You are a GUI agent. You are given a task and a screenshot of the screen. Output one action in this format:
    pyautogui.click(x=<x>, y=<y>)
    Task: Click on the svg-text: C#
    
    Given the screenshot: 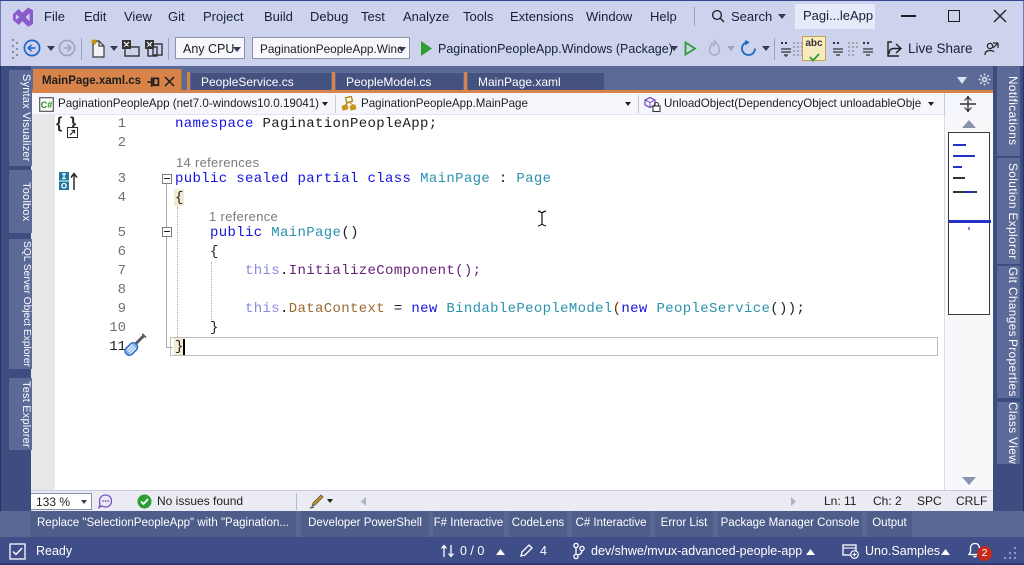 What is the action you would take?
    pyautogui.click(x=47, y=105)
    